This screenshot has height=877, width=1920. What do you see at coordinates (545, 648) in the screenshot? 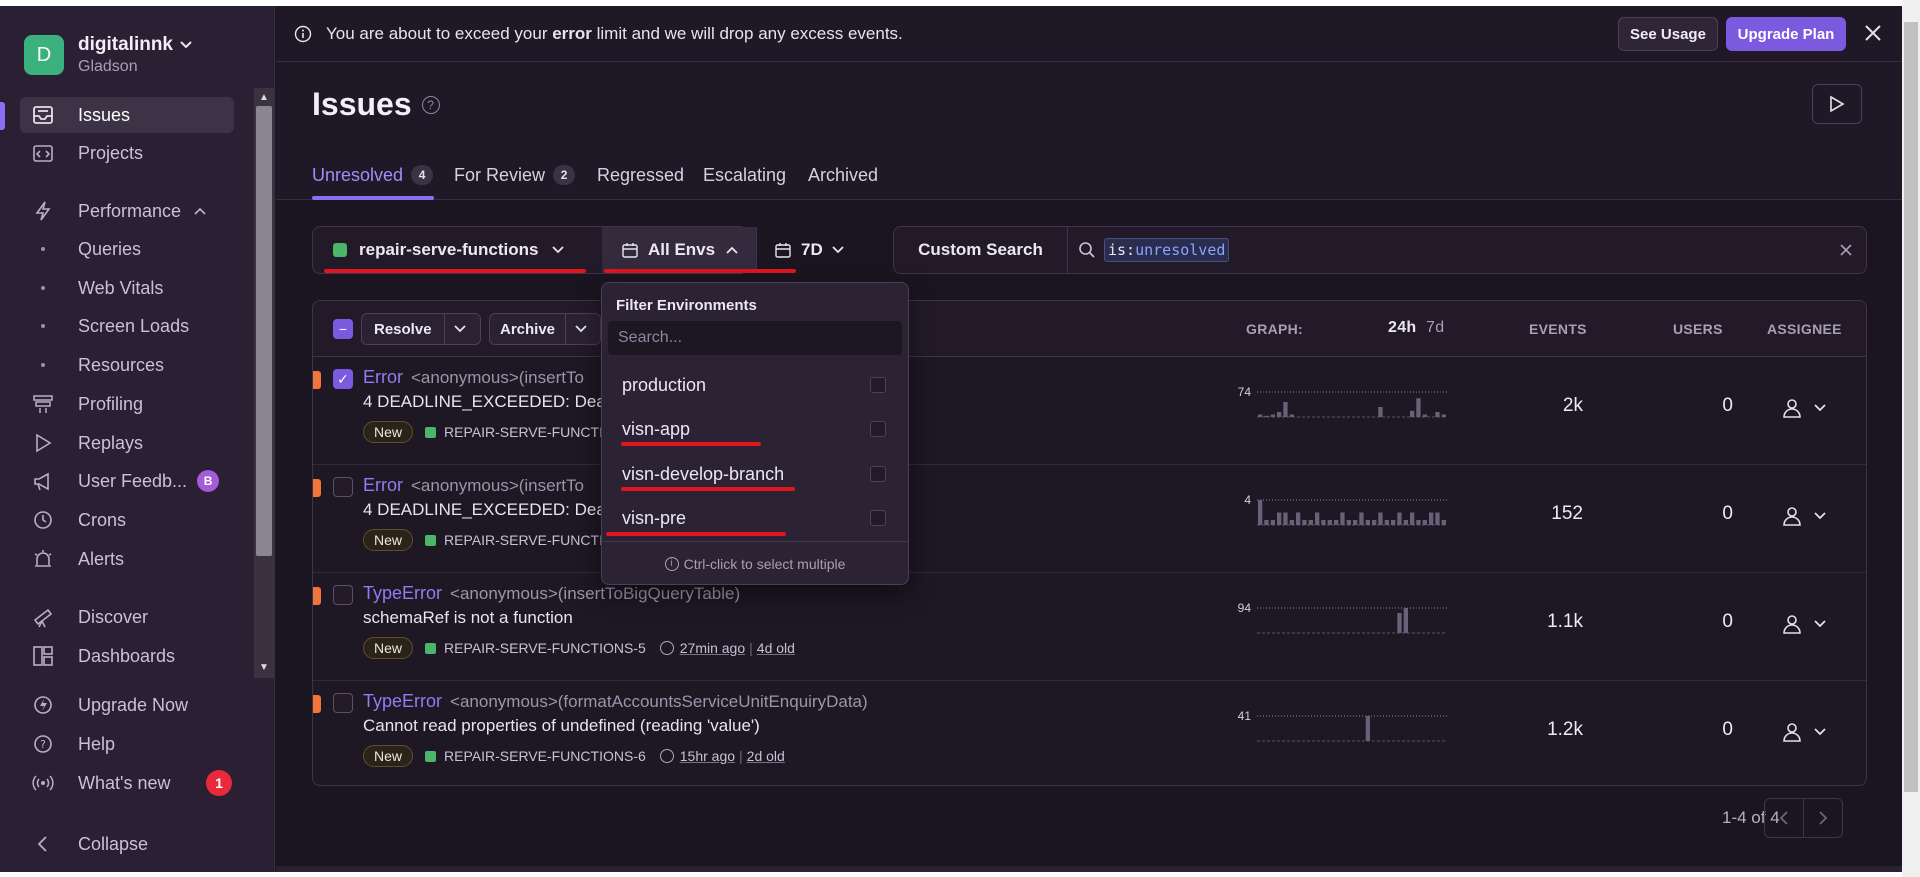
I see `issue-short-id: REPAIR-SERVE-FUNCTIONS-5` at bounding box center [545, 648].